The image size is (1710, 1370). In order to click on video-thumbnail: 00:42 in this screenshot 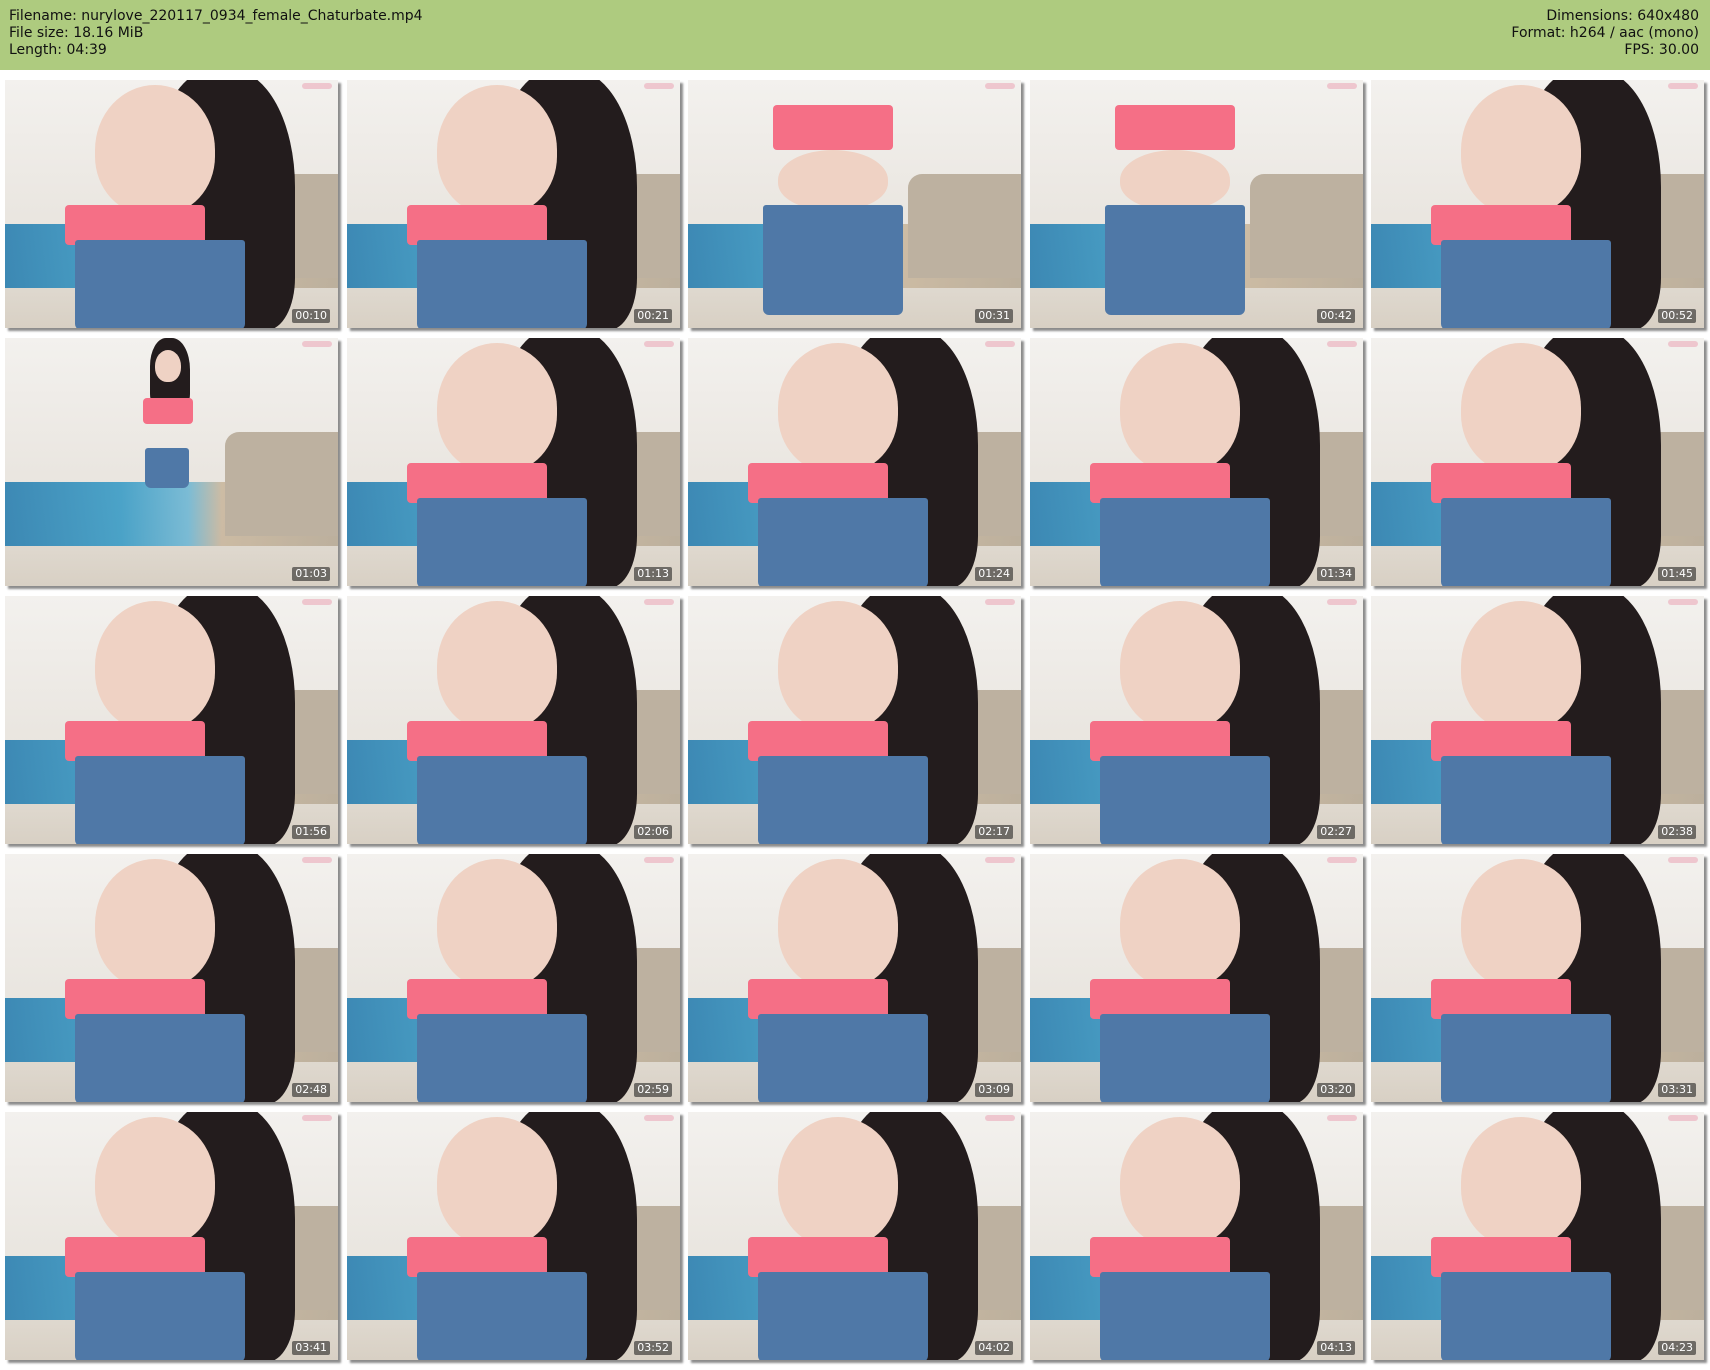, I will do `click(1196, 204)`.